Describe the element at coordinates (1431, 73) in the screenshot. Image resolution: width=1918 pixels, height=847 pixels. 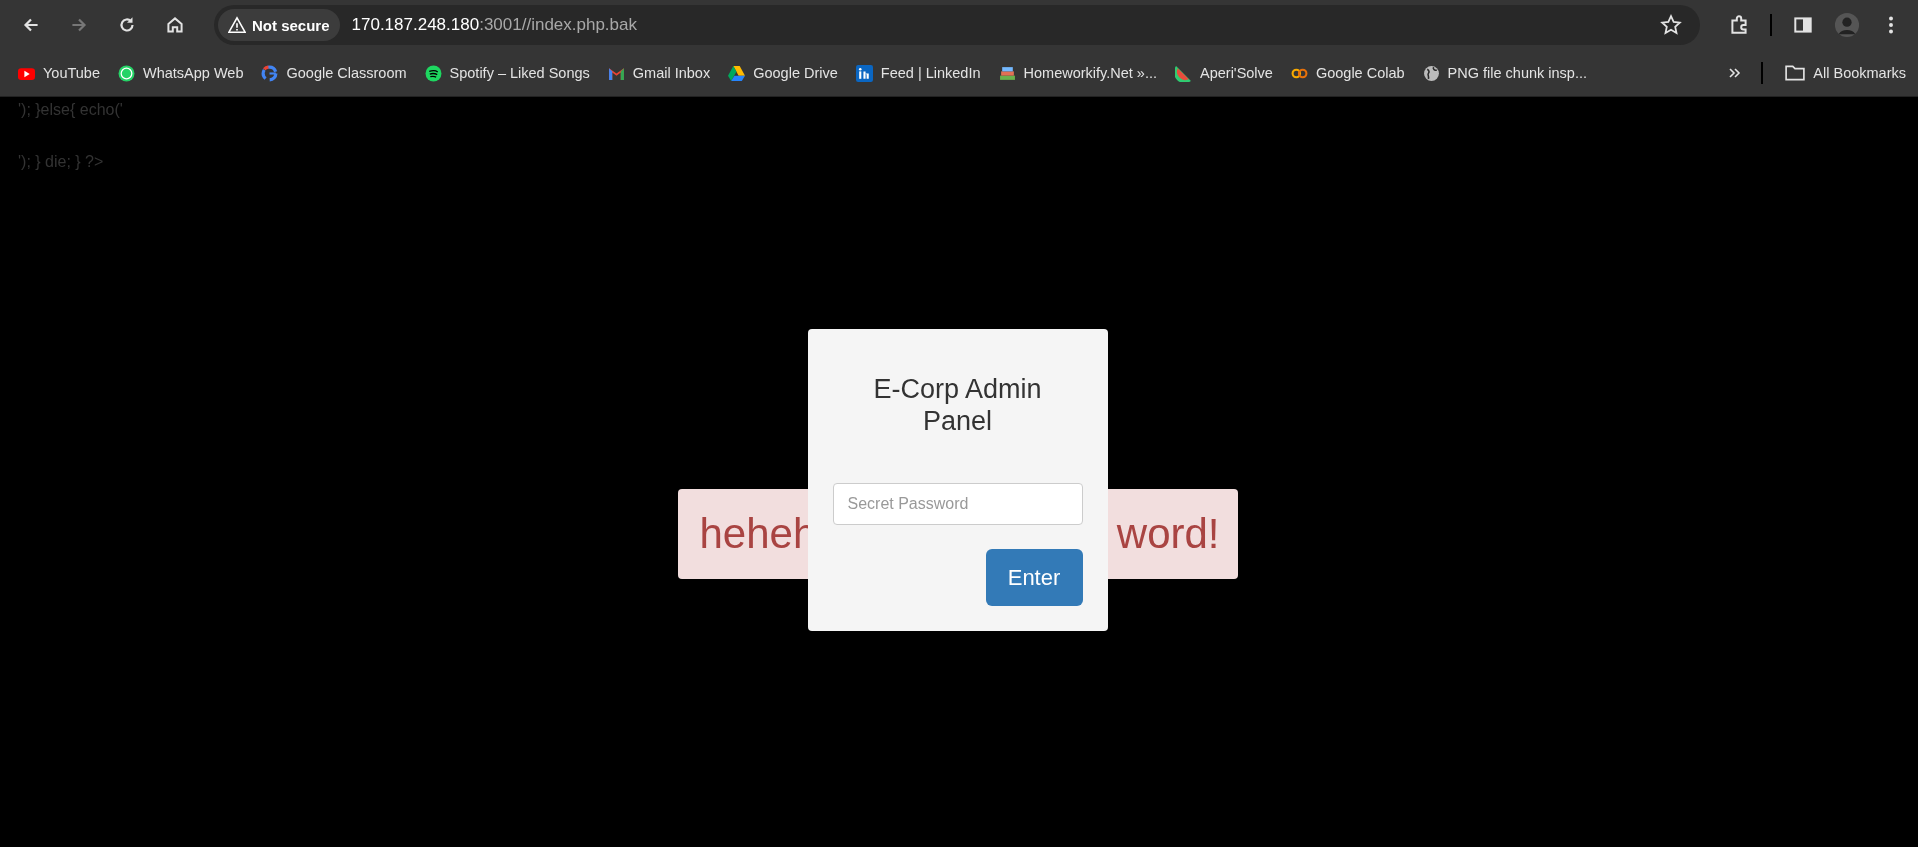
I see `globe-icon` at that location.